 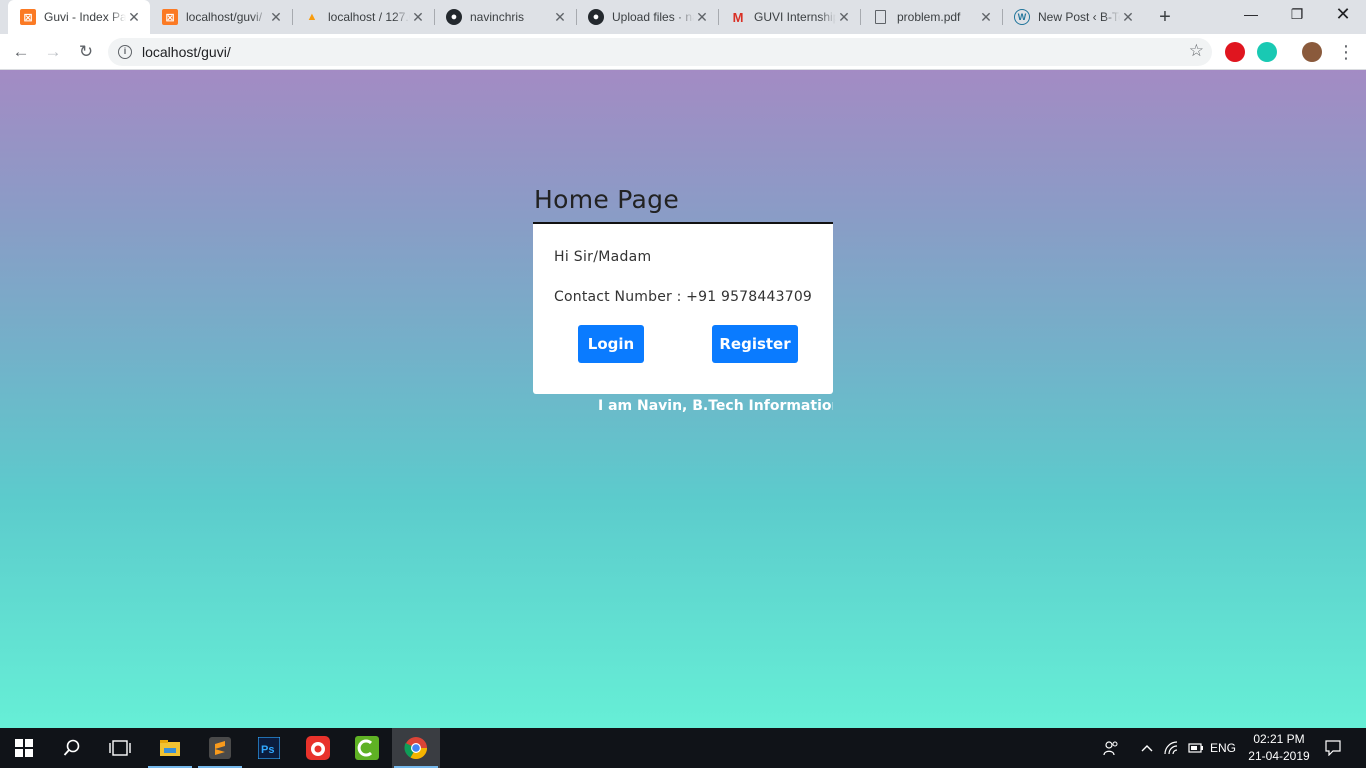 I want to click on tab-gmail: M GUVI Internship ✕, so click(x=789, y=17).